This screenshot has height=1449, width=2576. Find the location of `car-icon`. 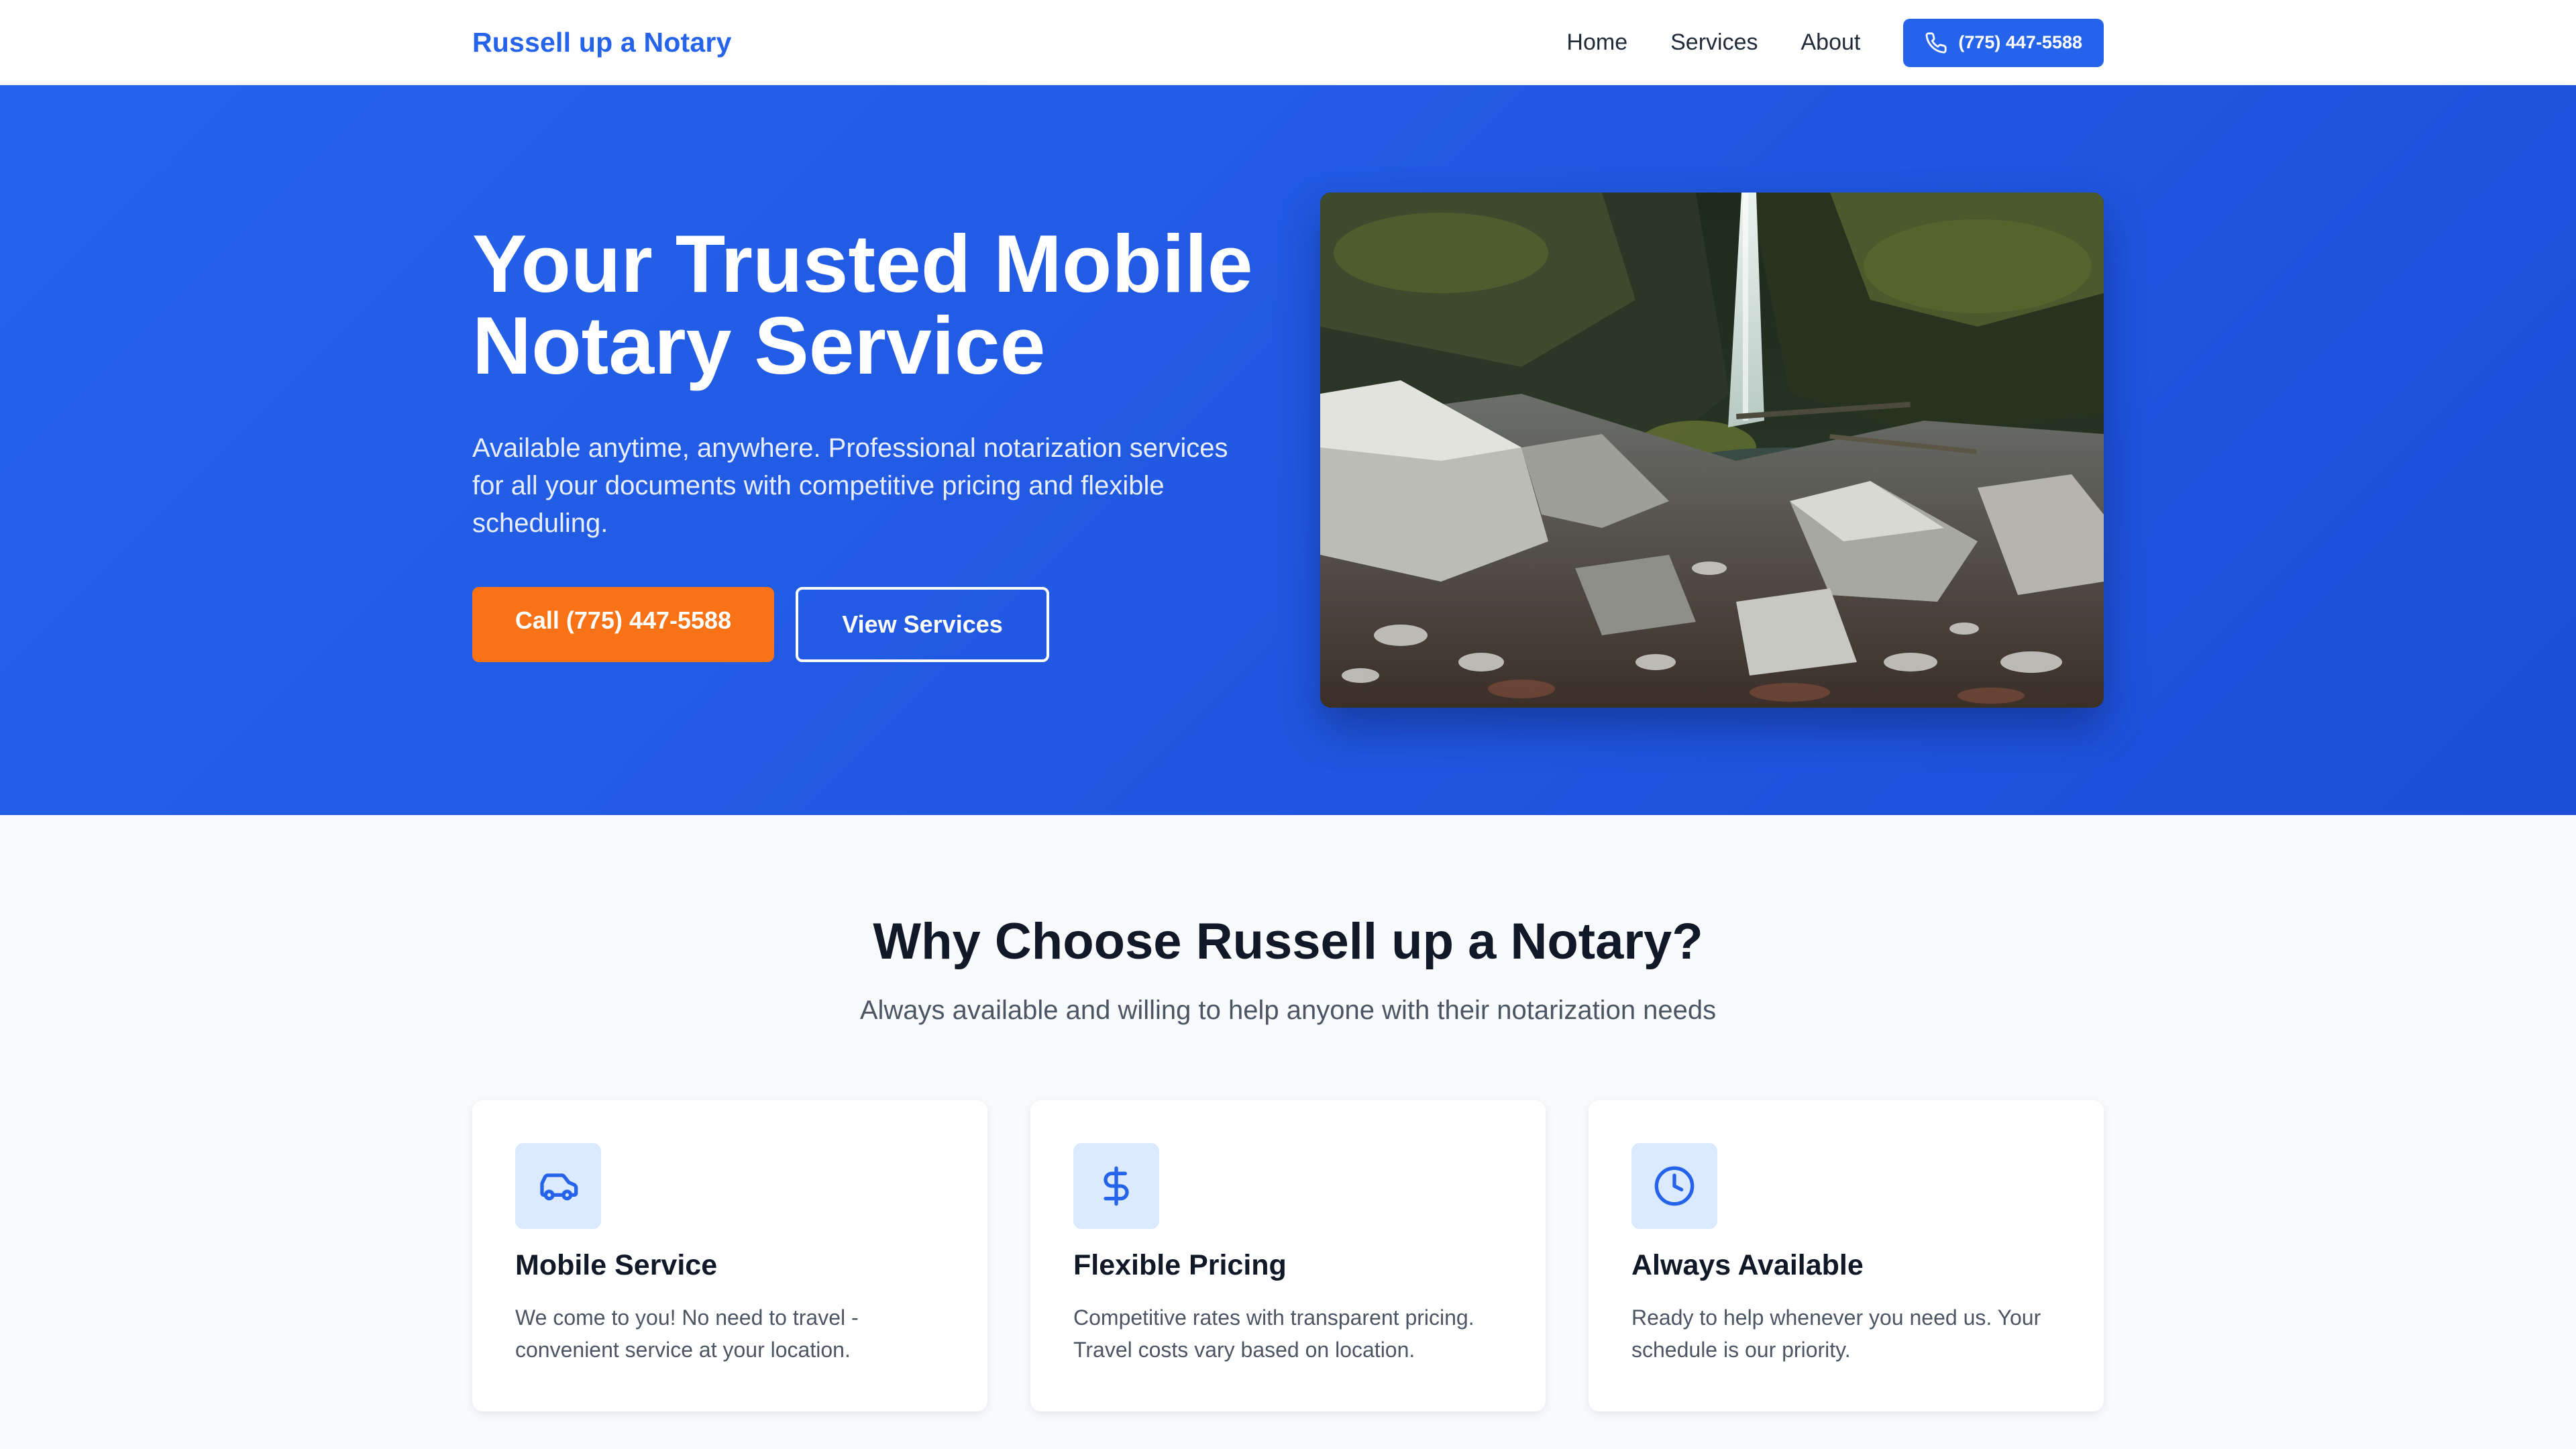

car-icon is located at coordinates (559, 1187).